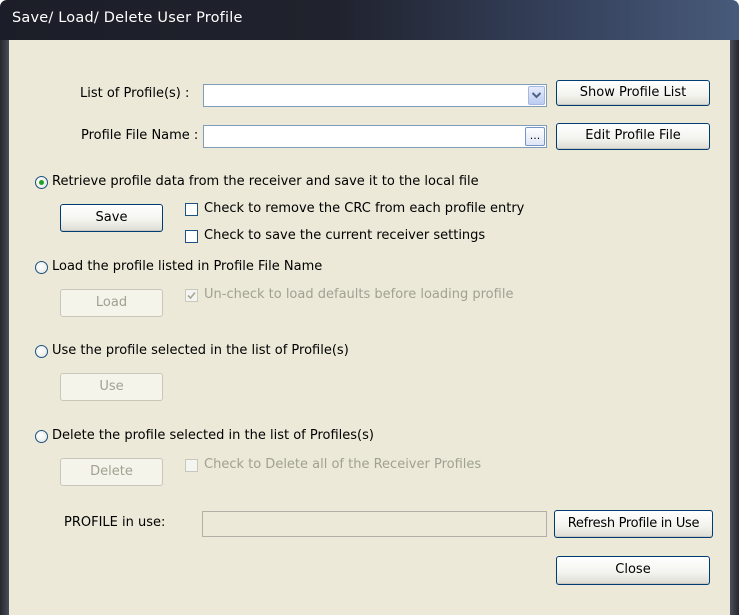  I want to click on show-profile-list-button: Show Profile List, so click(633, 93).